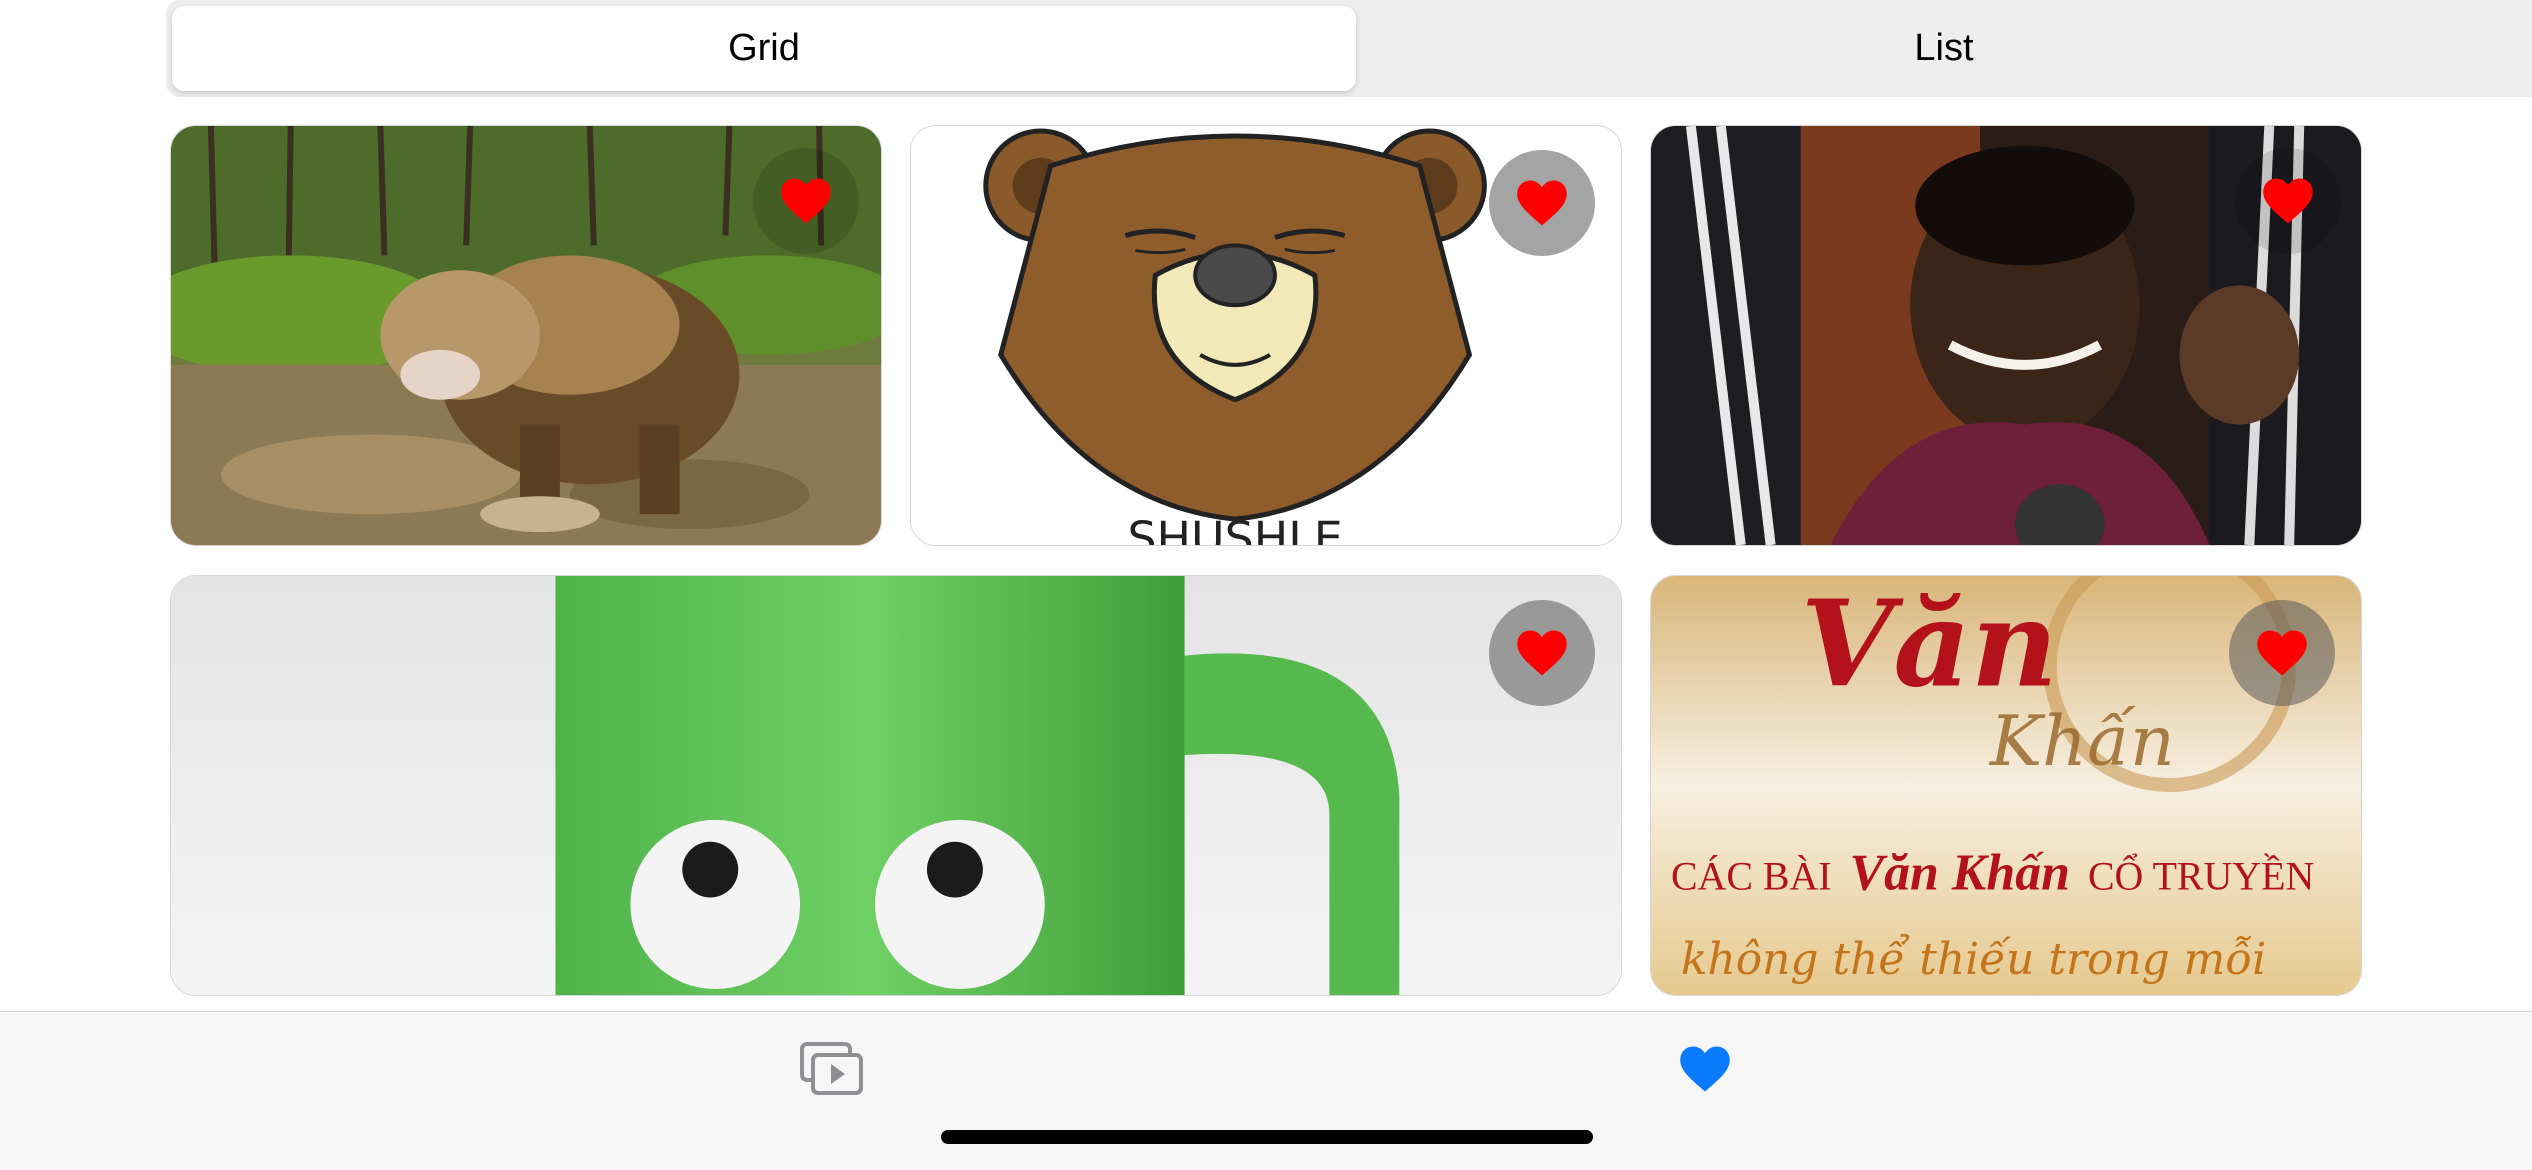  I want to click on banner-line-prefix: CÁC BÀI, so click(1751, 876).